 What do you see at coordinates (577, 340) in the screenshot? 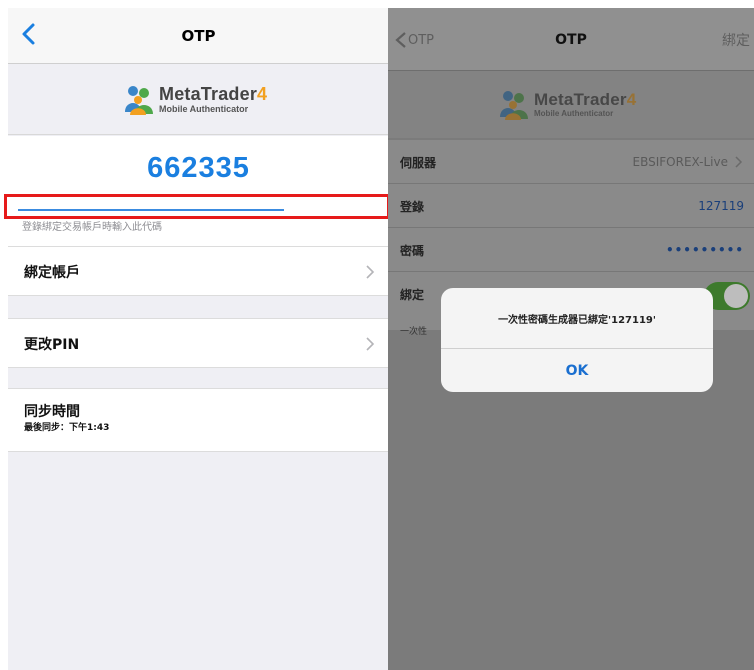
I see `alert-dialog: 一次性密碼生成器已綁定'127119' OK` at bounding box center [577, 340].